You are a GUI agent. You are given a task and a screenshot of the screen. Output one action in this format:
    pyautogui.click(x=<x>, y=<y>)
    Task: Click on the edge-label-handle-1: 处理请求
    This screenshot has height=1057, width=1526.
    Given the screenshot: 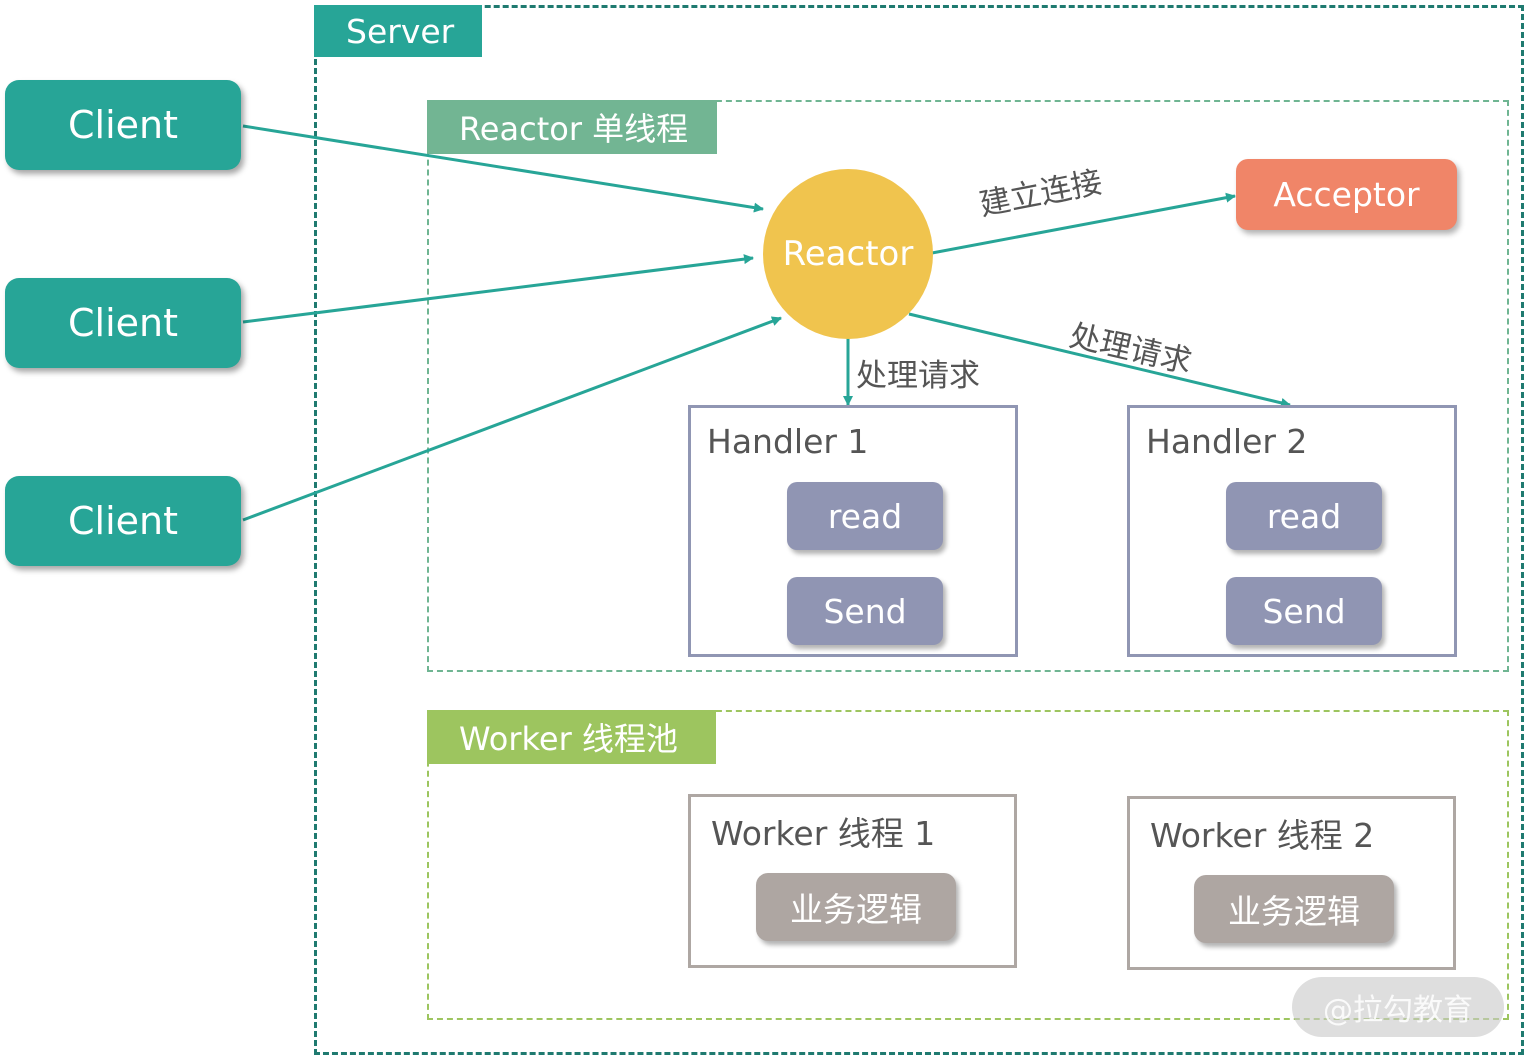 What is the action you would take?
    pyautogui.click(x=918, y=376)
    